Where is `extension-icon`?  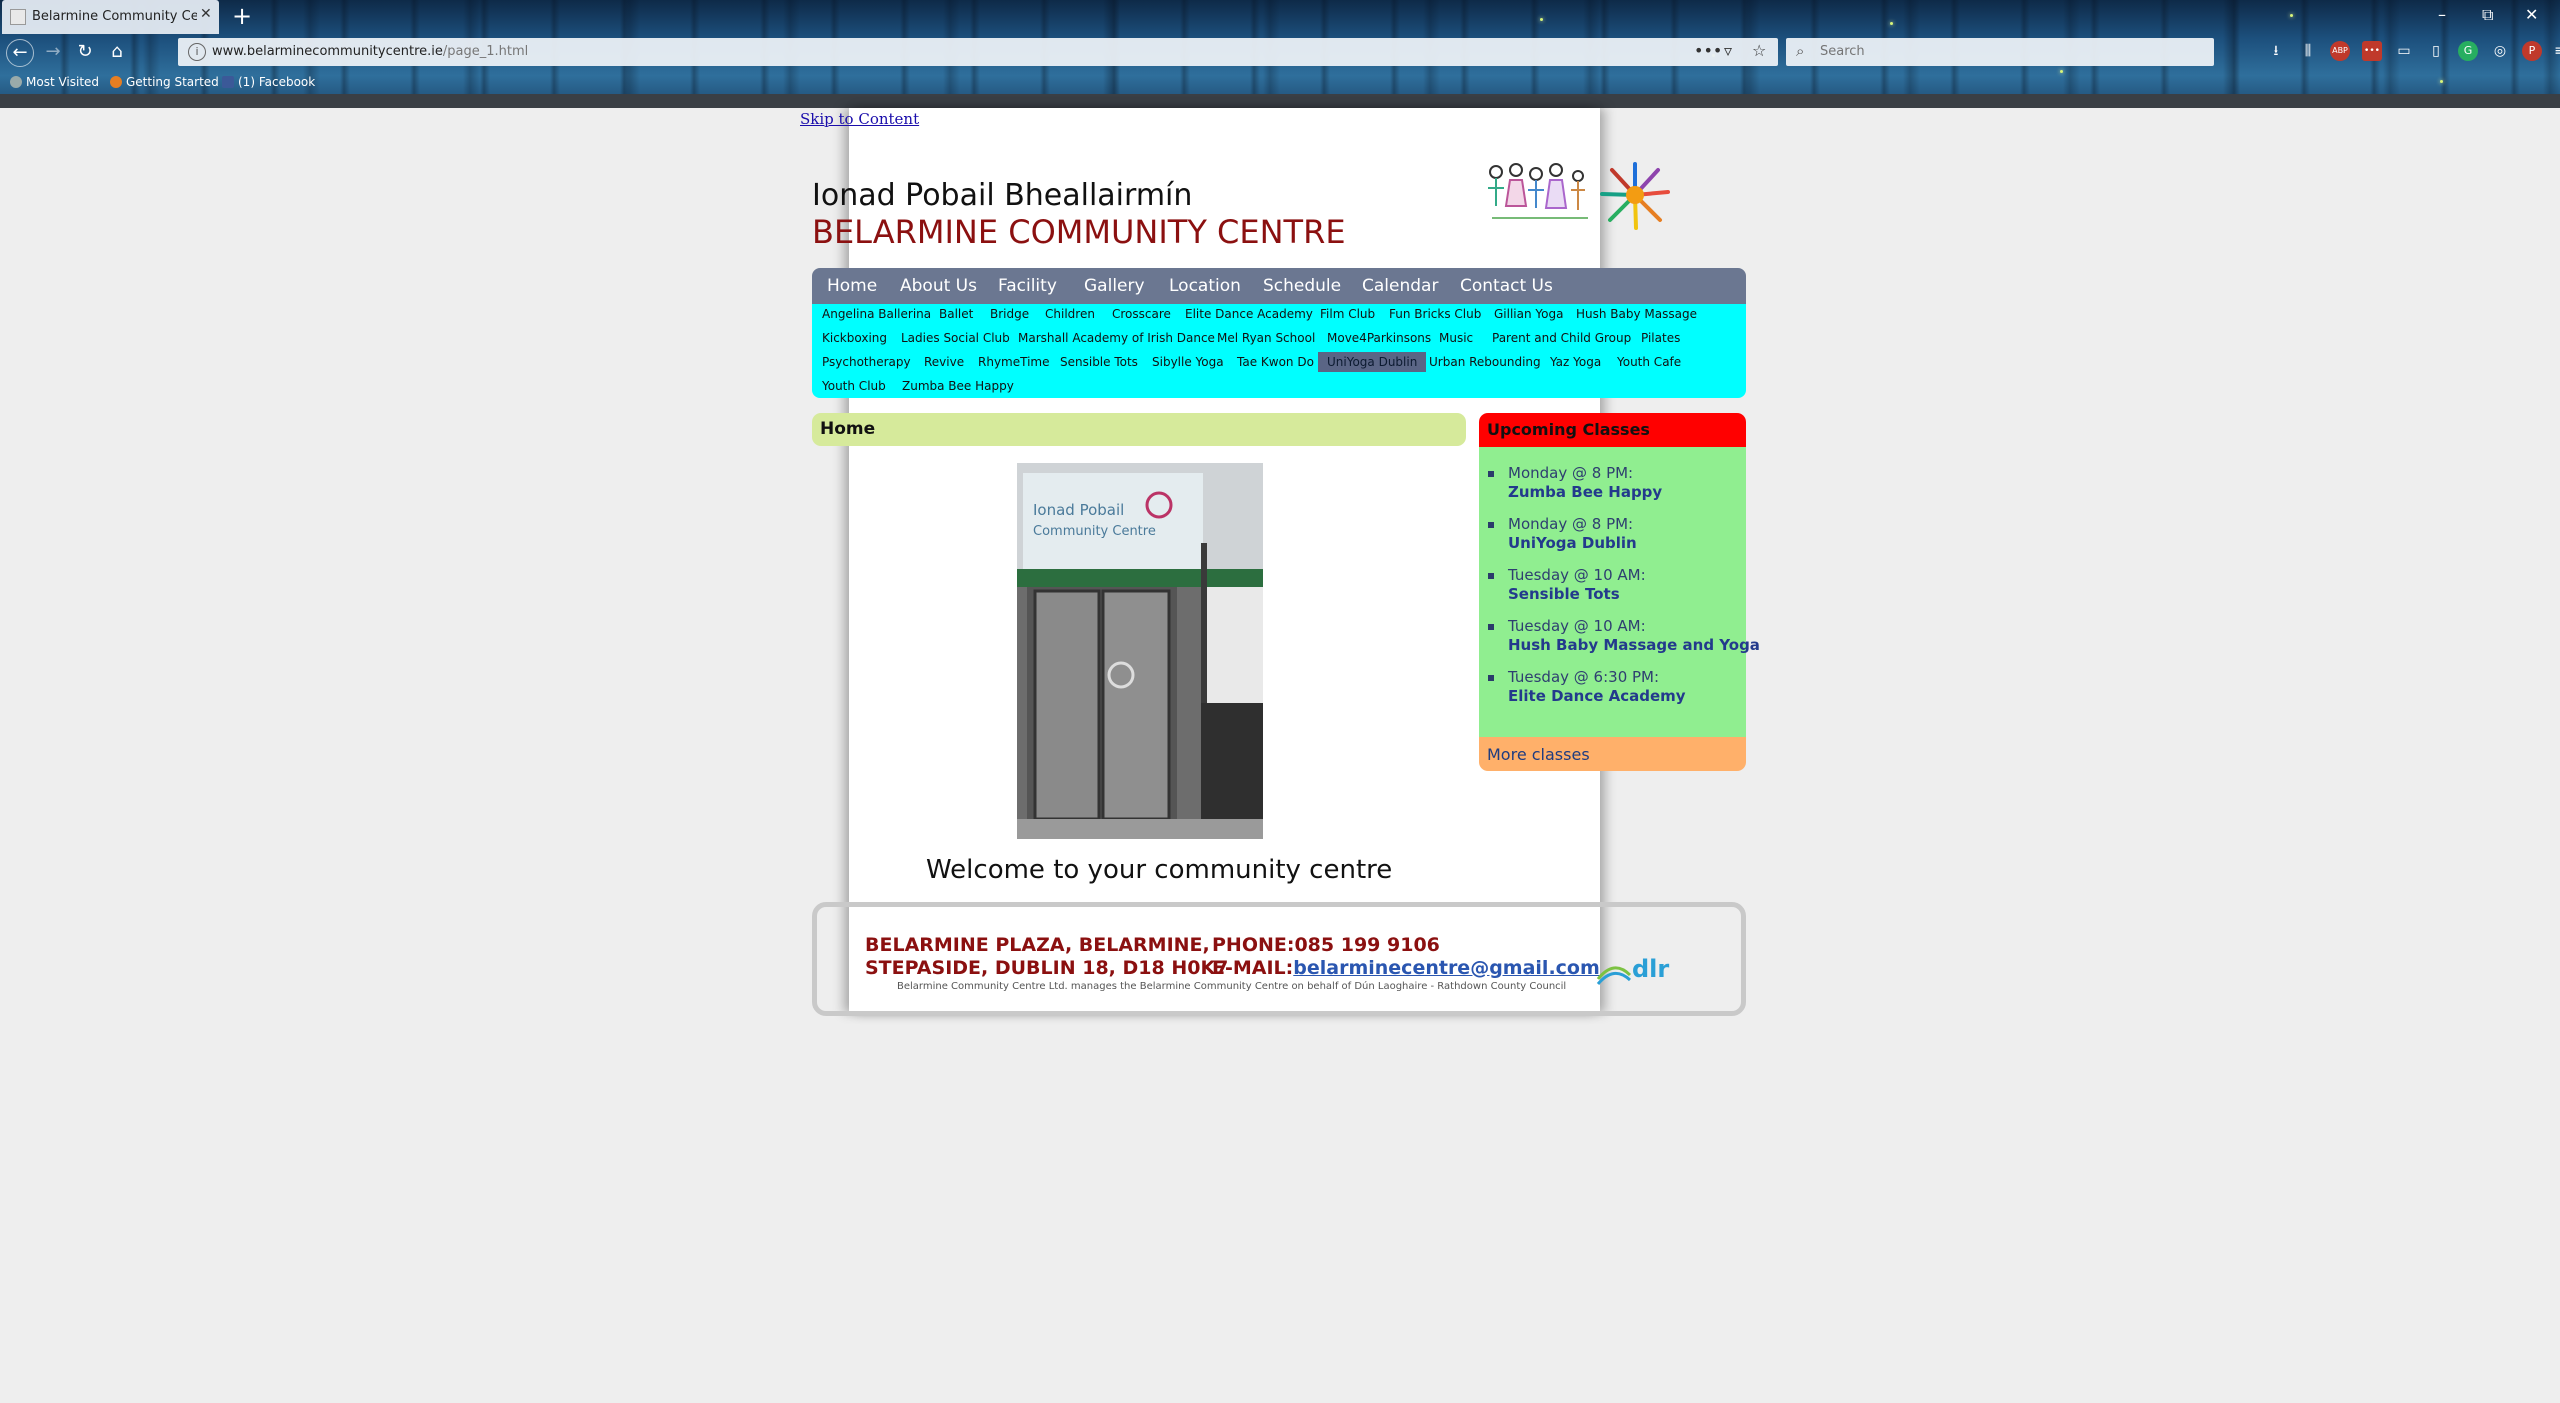 extension-icon is located at coordinates (2500, 51).